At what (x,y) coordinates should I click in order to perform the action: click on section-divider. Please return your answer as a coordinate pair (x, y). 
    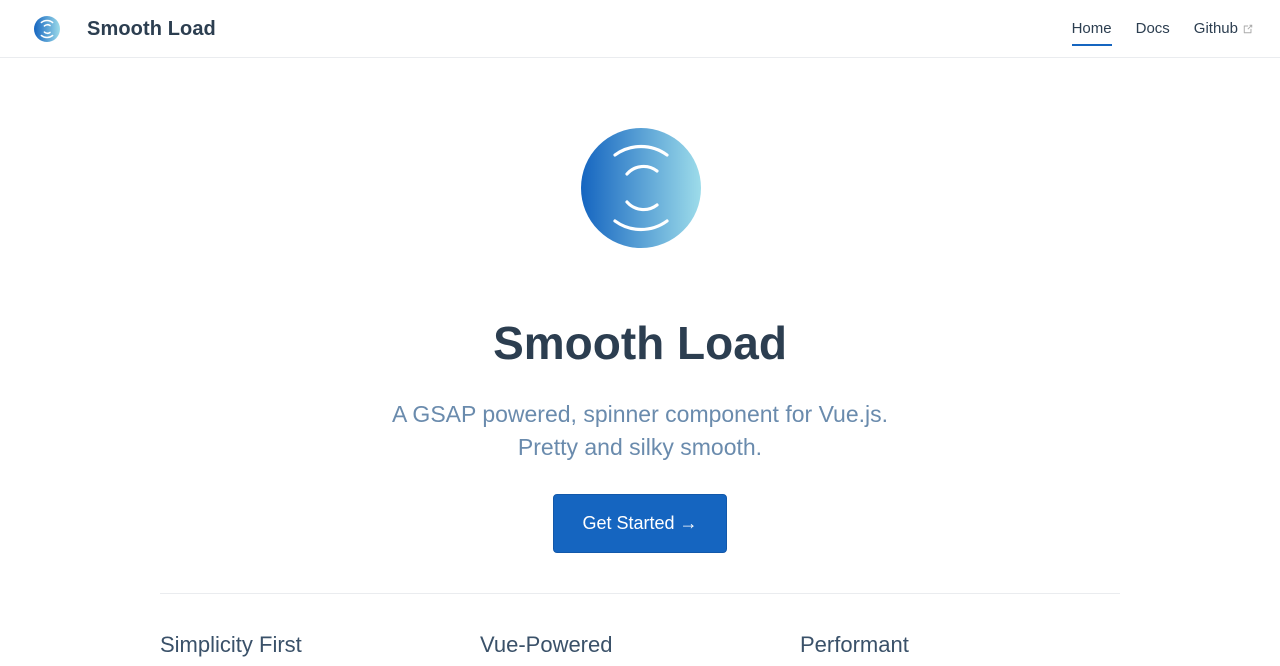
    Looking at the image, I should click on (640, 593).